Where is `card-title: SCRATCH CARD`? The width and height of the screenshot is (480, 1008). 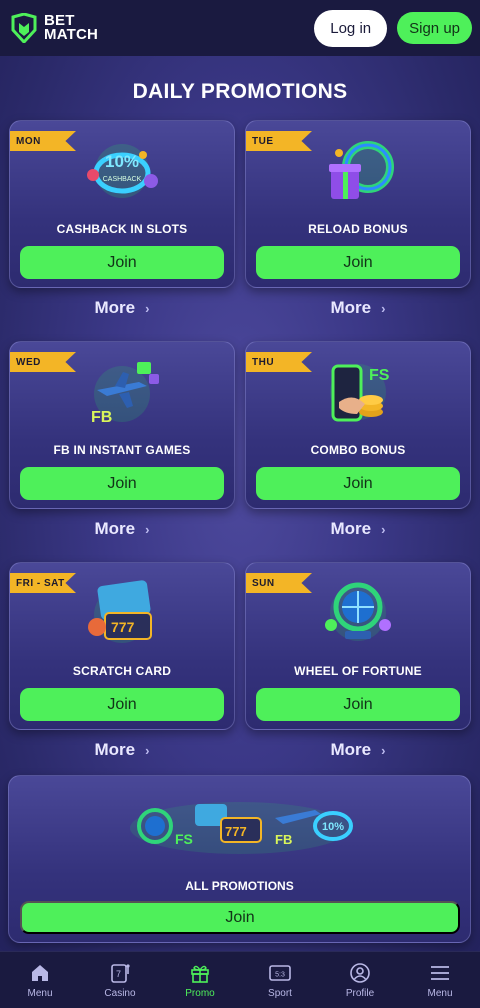 card-title: SCRATCH CARD is located at coordinates (122, 671).